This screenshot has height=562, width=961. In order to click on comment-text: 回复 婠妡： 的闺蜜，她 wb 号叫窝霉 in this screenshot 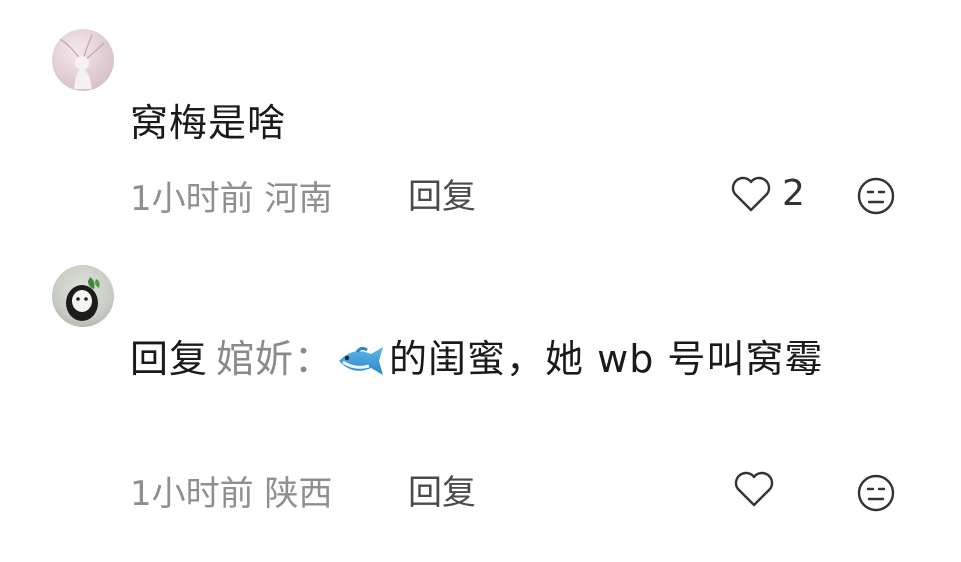, I will do `click(525, 362)`.